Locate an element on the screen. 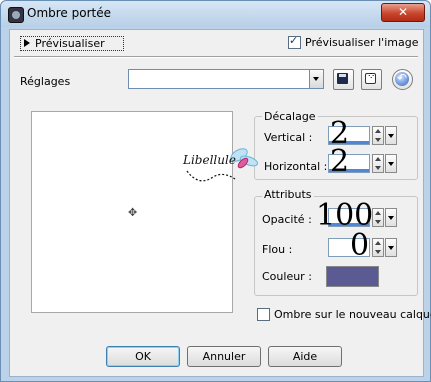 The height and width of the screenshot is (382, 431). reset-button is located at coordinates (402, 79).